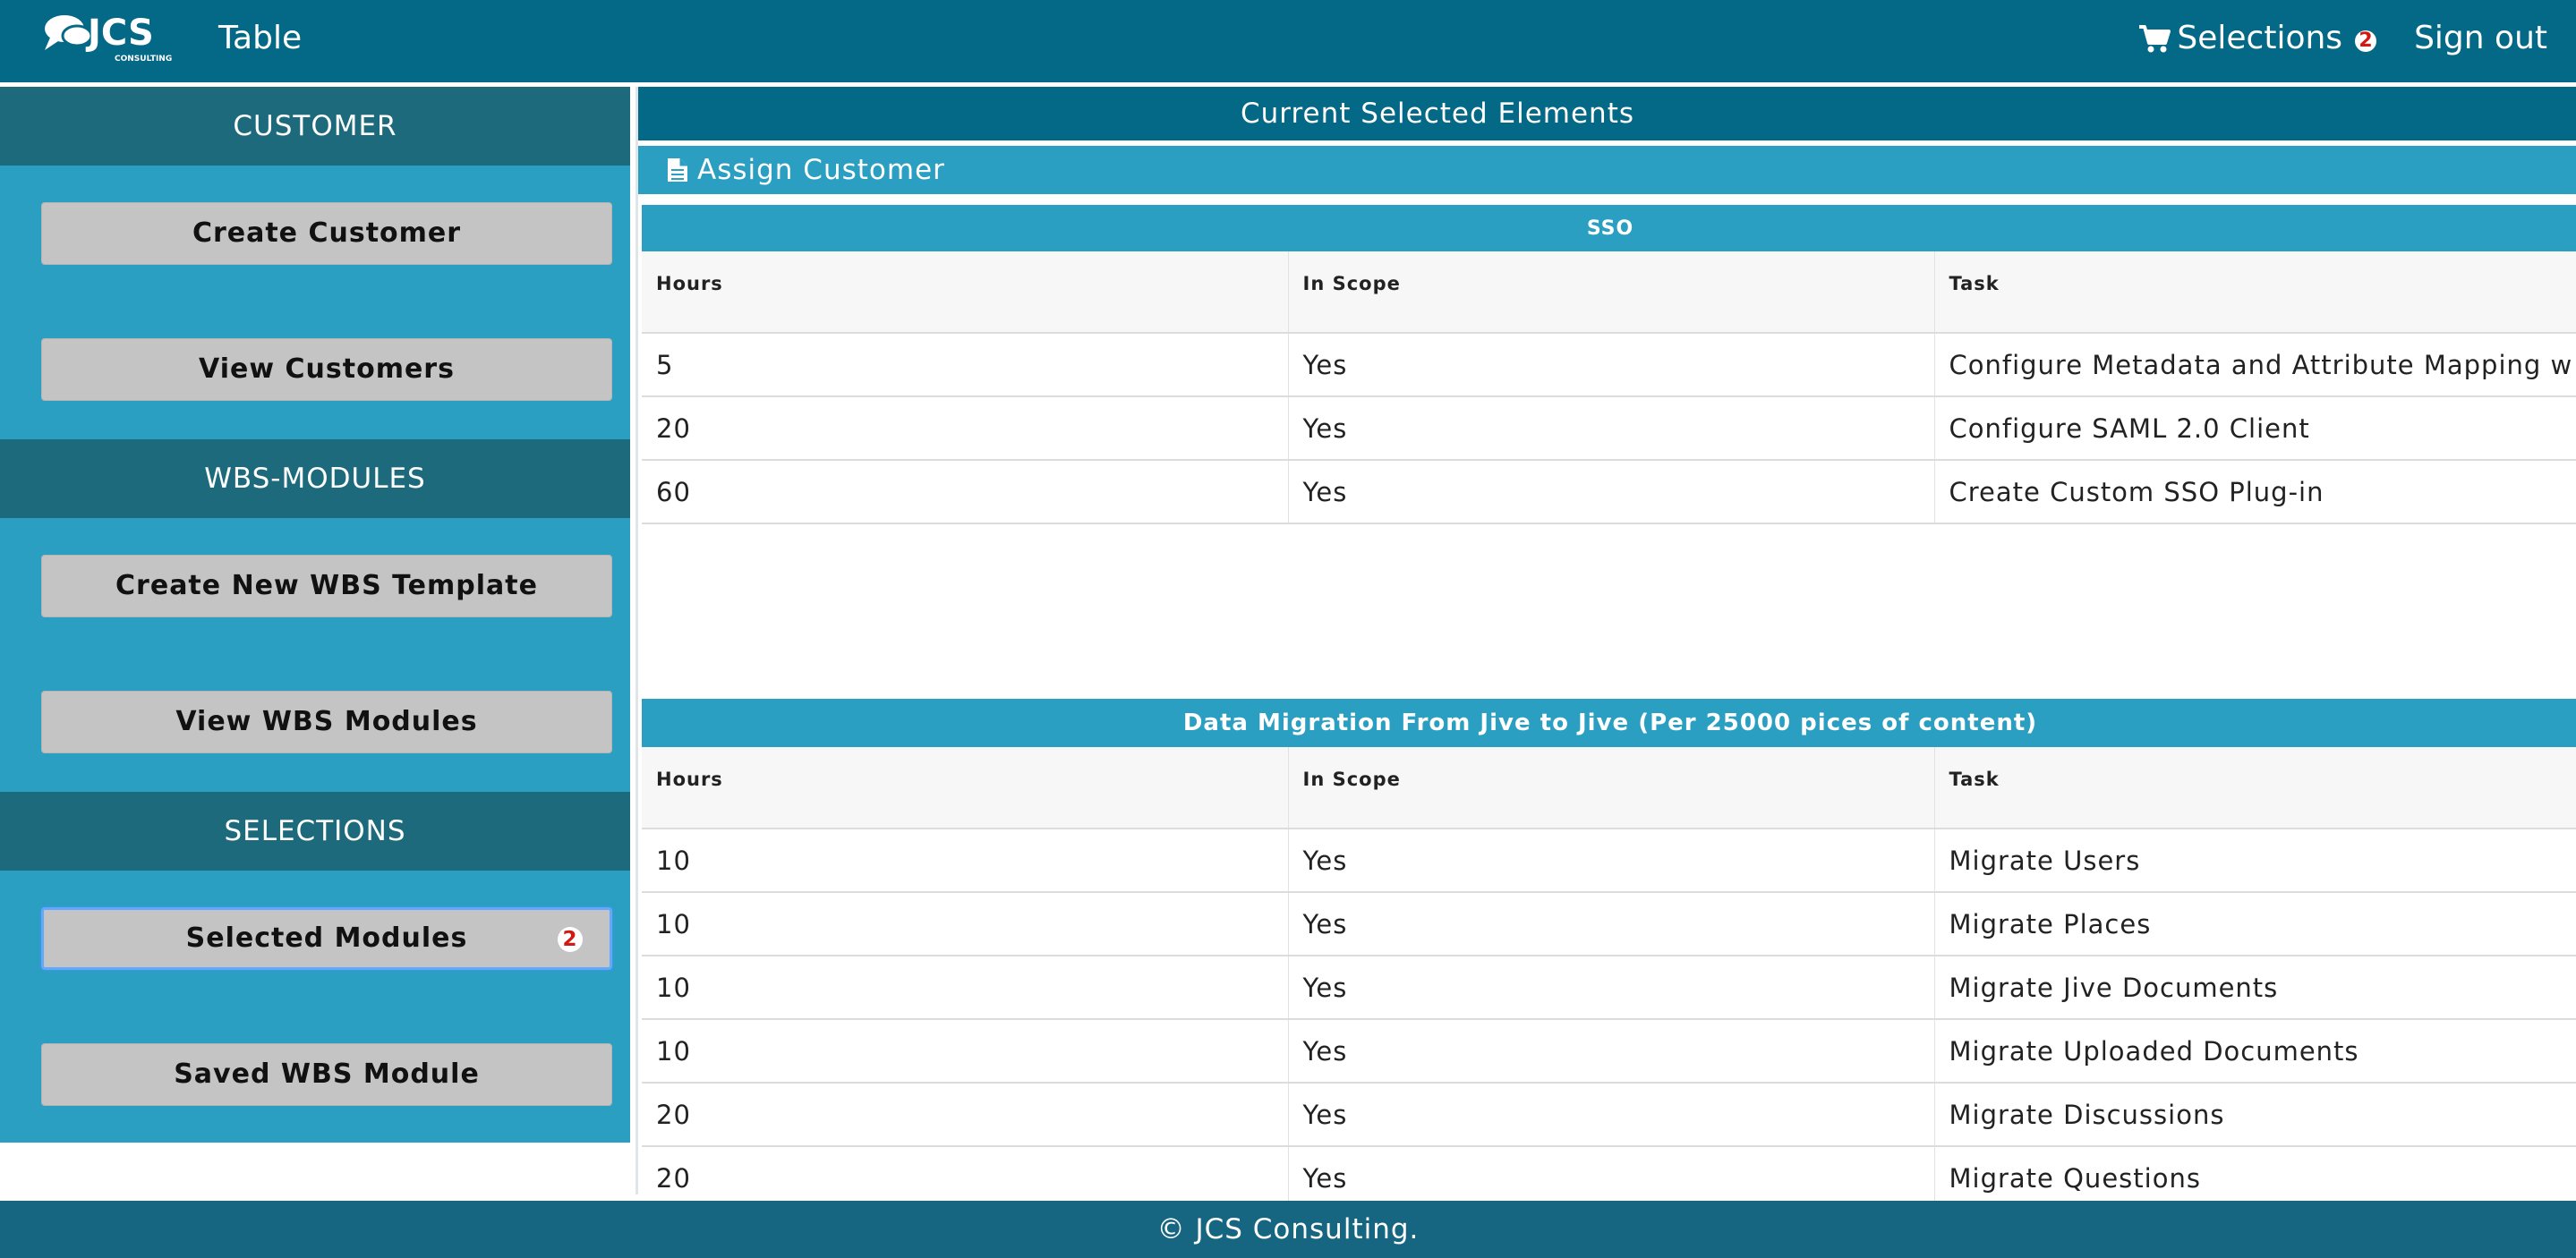 The width and height of the screenshot is (2576, 1258). What do you see at coordinates (965, 492) in the screenshot?
I see `hours-cell: 60` at bounding box center [965, 492].